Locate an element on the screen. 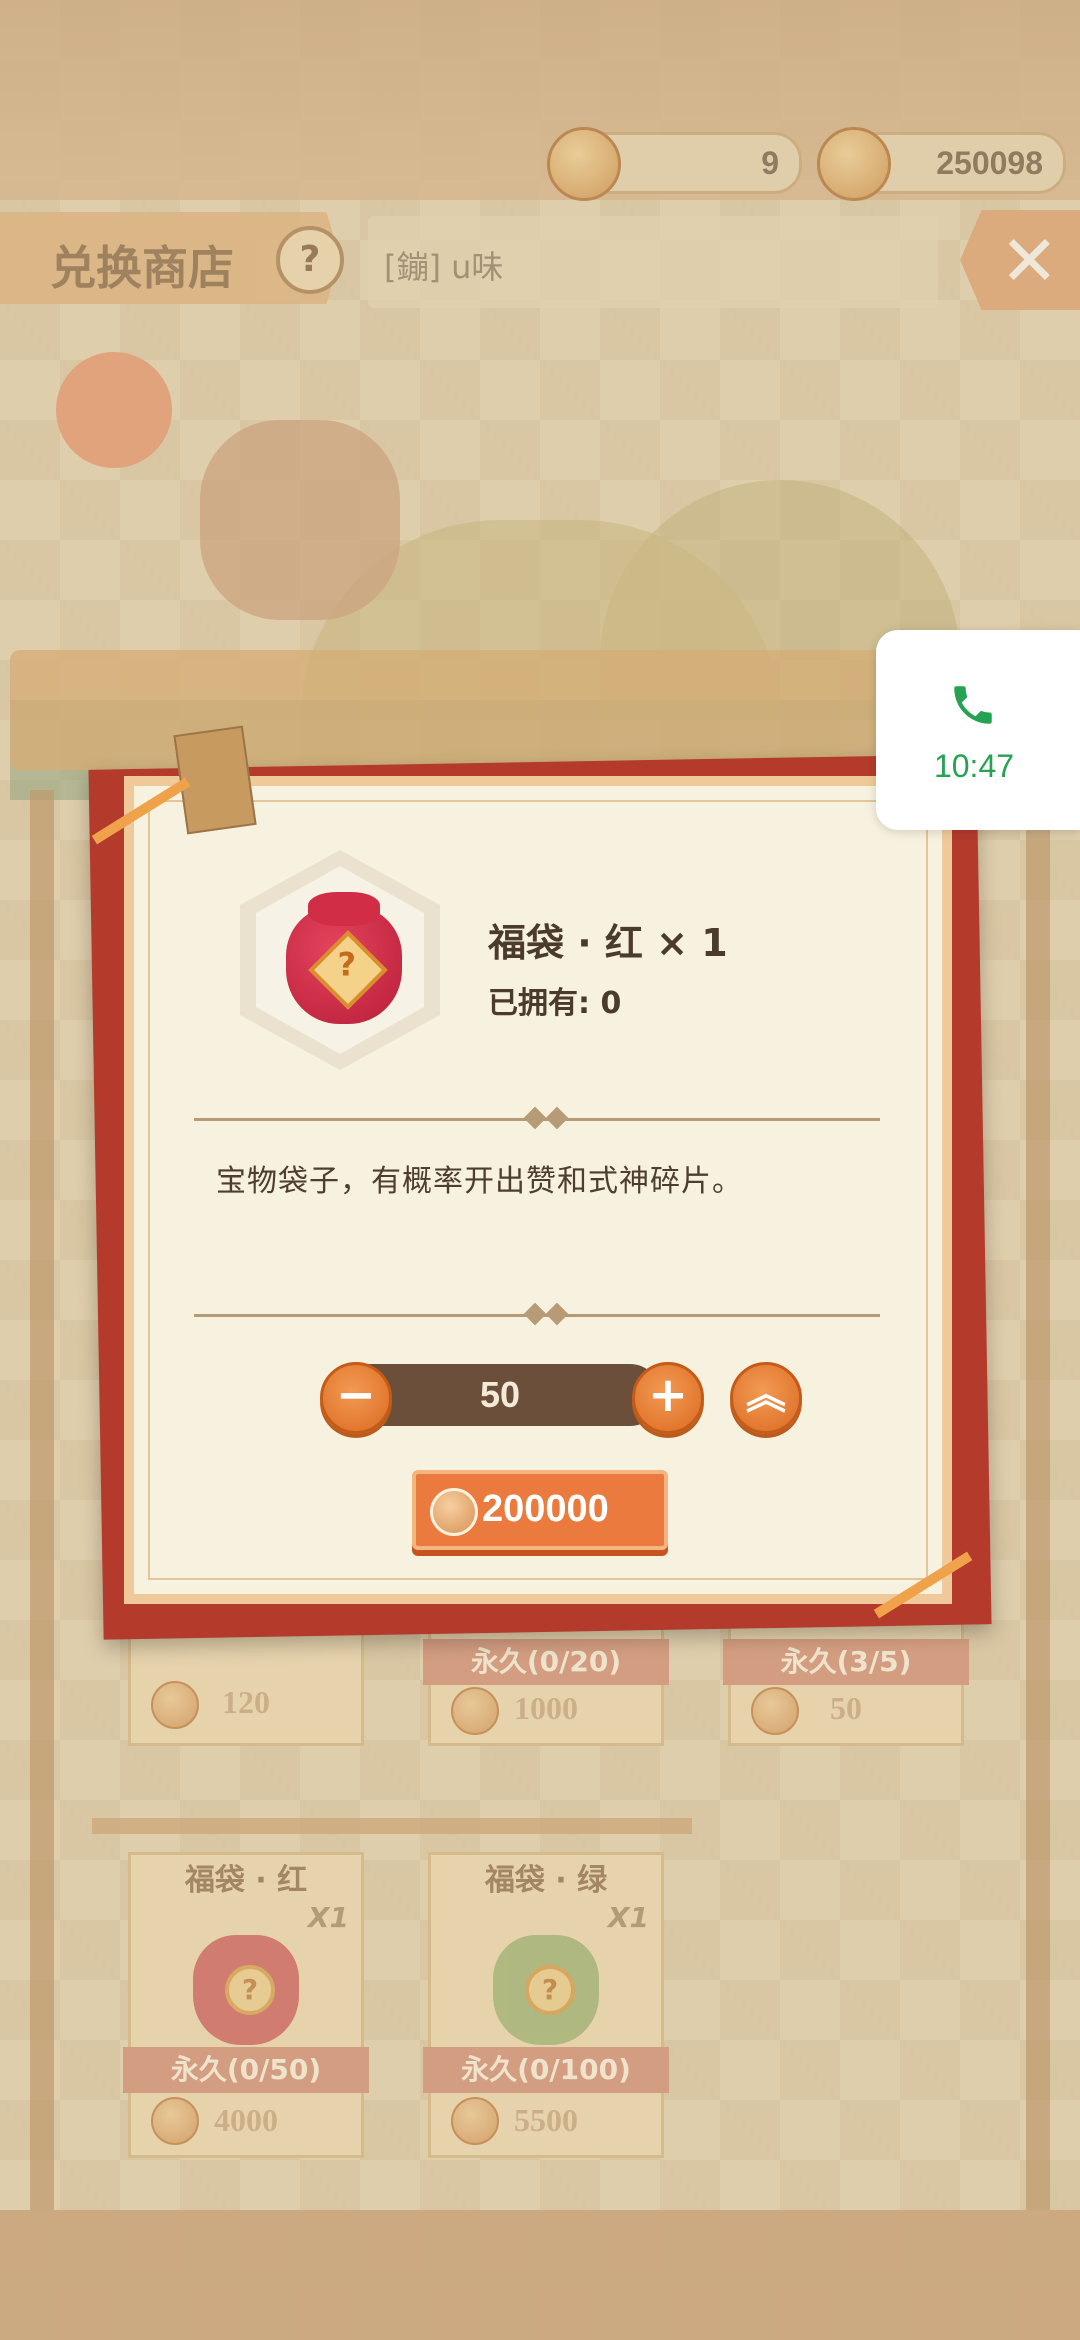 Image resolution: width=1080 pixels, height=2340 pixels. max-quantity-button: ︽ is located at coordinates (766, 1398).